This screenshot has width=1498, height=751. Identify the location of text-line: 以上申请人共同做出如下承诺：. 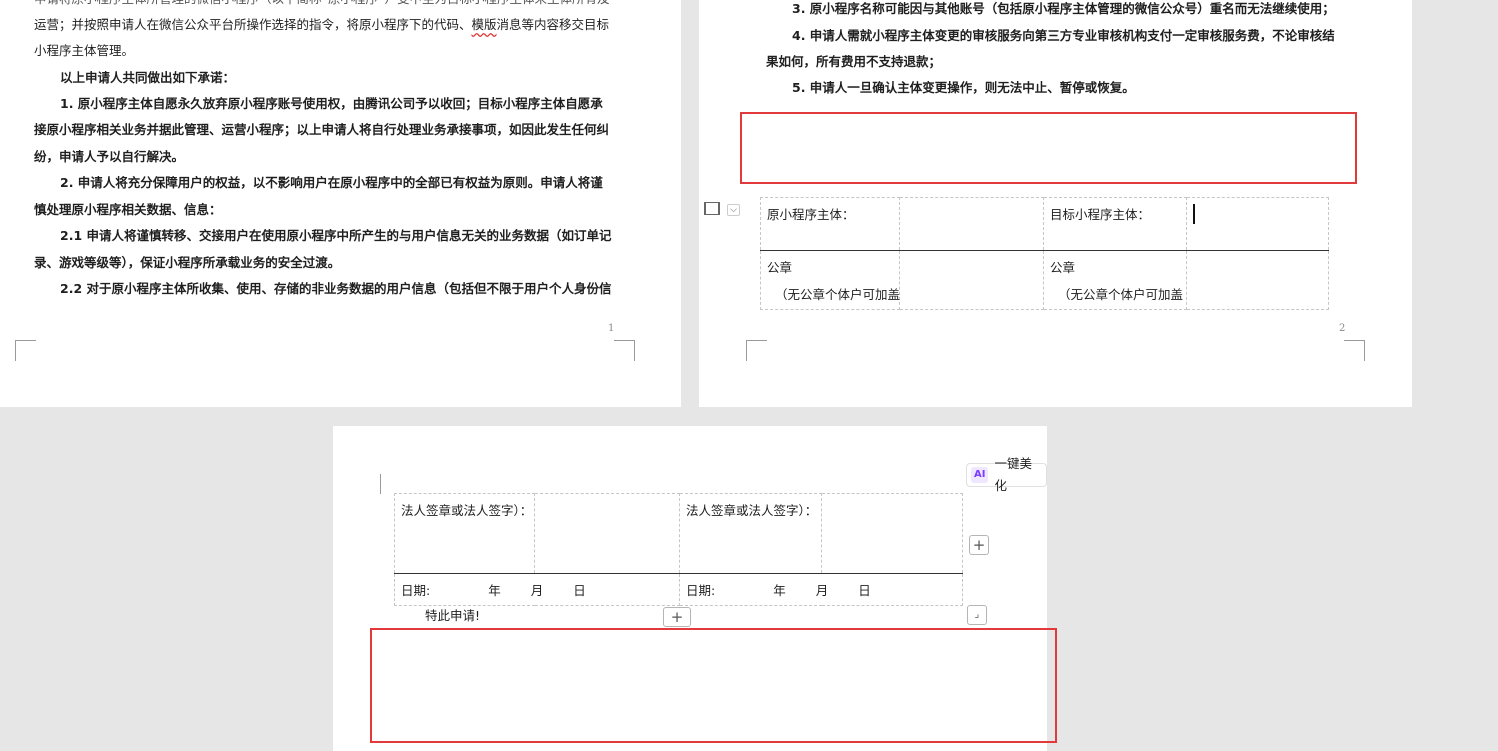
(148, 77).